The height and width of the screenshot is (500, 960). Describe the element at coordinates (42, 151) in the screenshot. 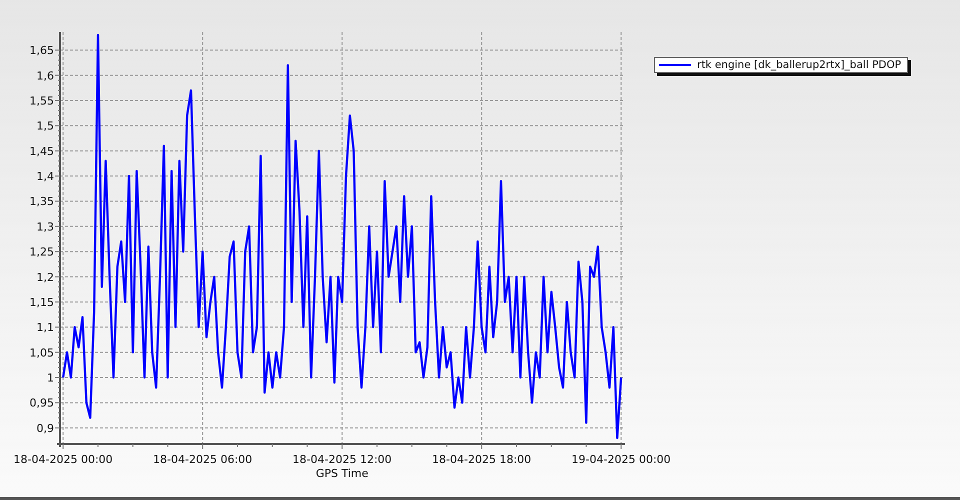

I see `tick-label: 1,45` at that location.